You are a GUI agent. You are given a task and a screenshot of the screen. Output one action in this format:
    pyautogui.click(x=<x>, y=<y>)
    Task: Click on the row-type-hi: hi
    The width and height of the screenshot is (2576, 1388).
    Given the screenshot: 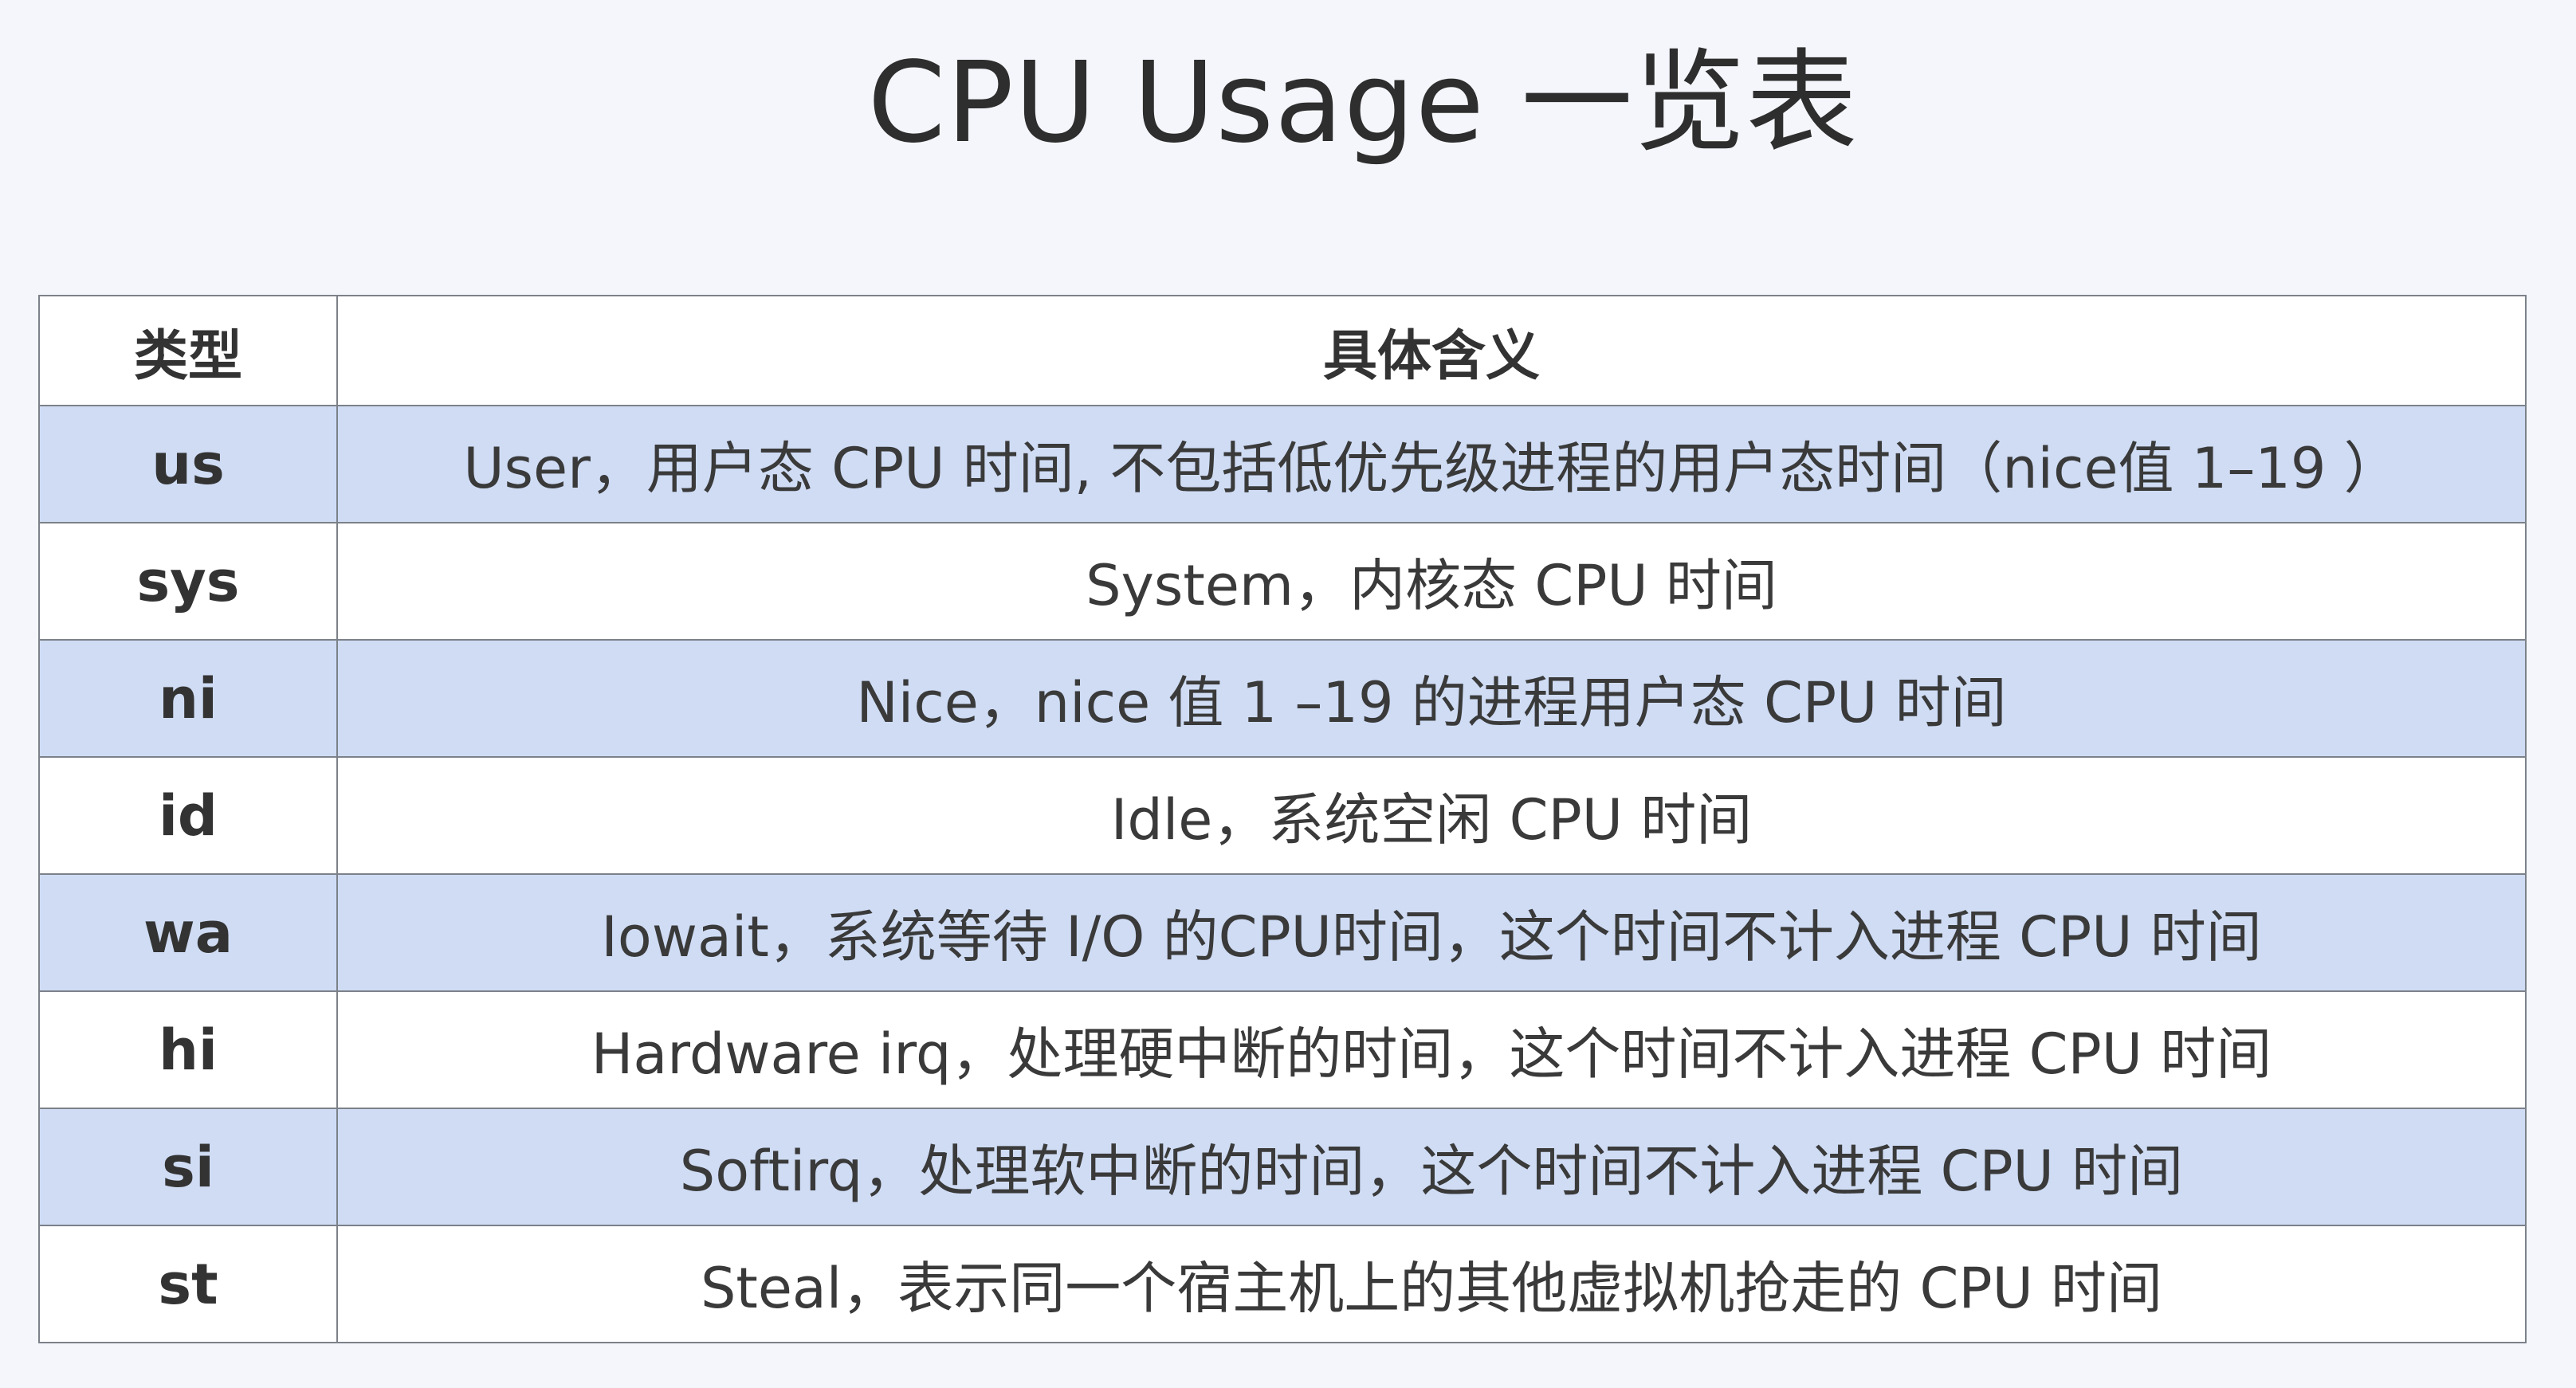 What is the action you would take?
    pyautogui.click(x=188, y=1049)
    